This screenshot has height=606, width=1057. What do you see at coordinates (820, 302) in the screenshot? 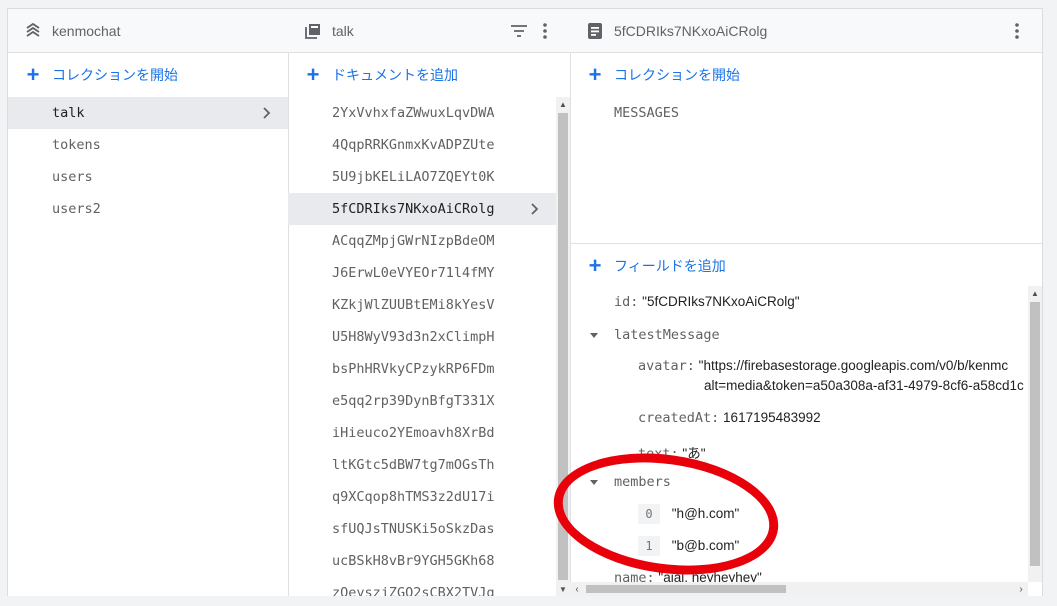
I see `field-row-id: id: "5fCDRIks7NKxoAiCRolg"` at bounding box center [820, 302].